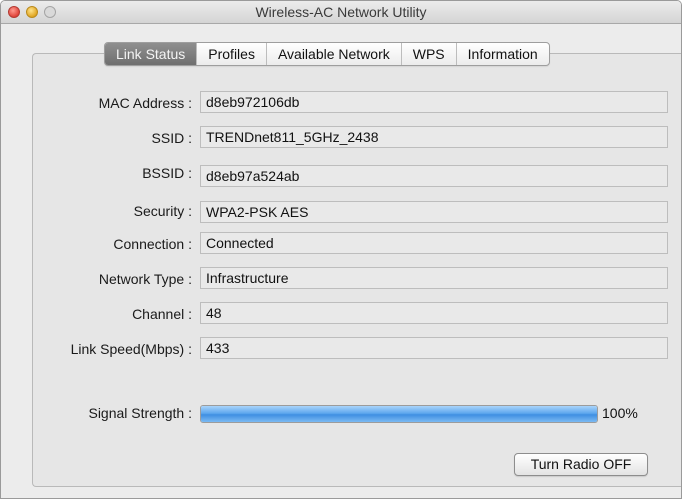 This screenshot has height=499, width=682. I want to click on signal-strength-bar, so click(399, 414).